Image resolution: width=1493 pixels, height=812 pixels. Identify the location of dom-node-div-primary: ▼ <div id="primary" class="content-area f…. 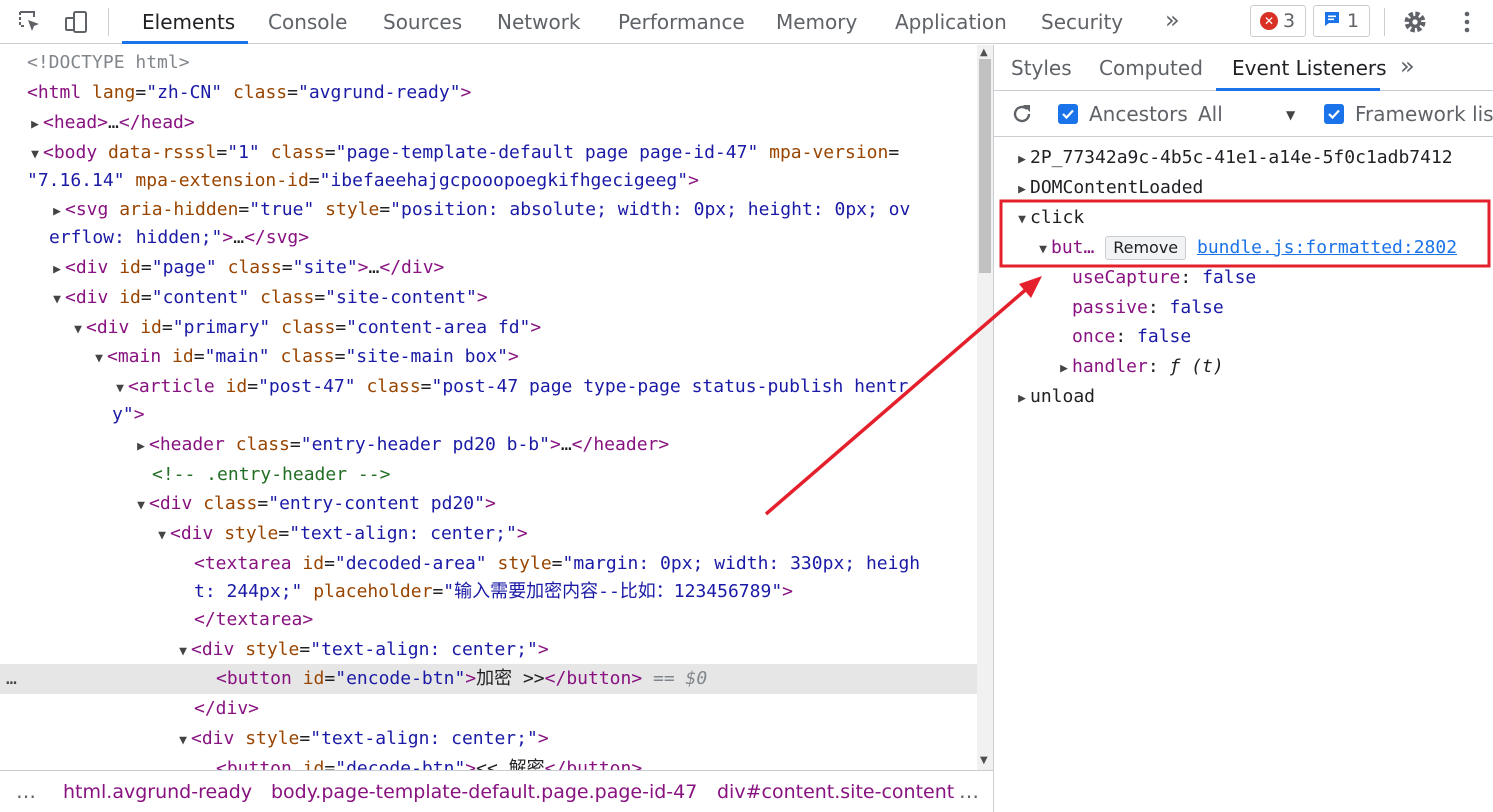
(305, 328).